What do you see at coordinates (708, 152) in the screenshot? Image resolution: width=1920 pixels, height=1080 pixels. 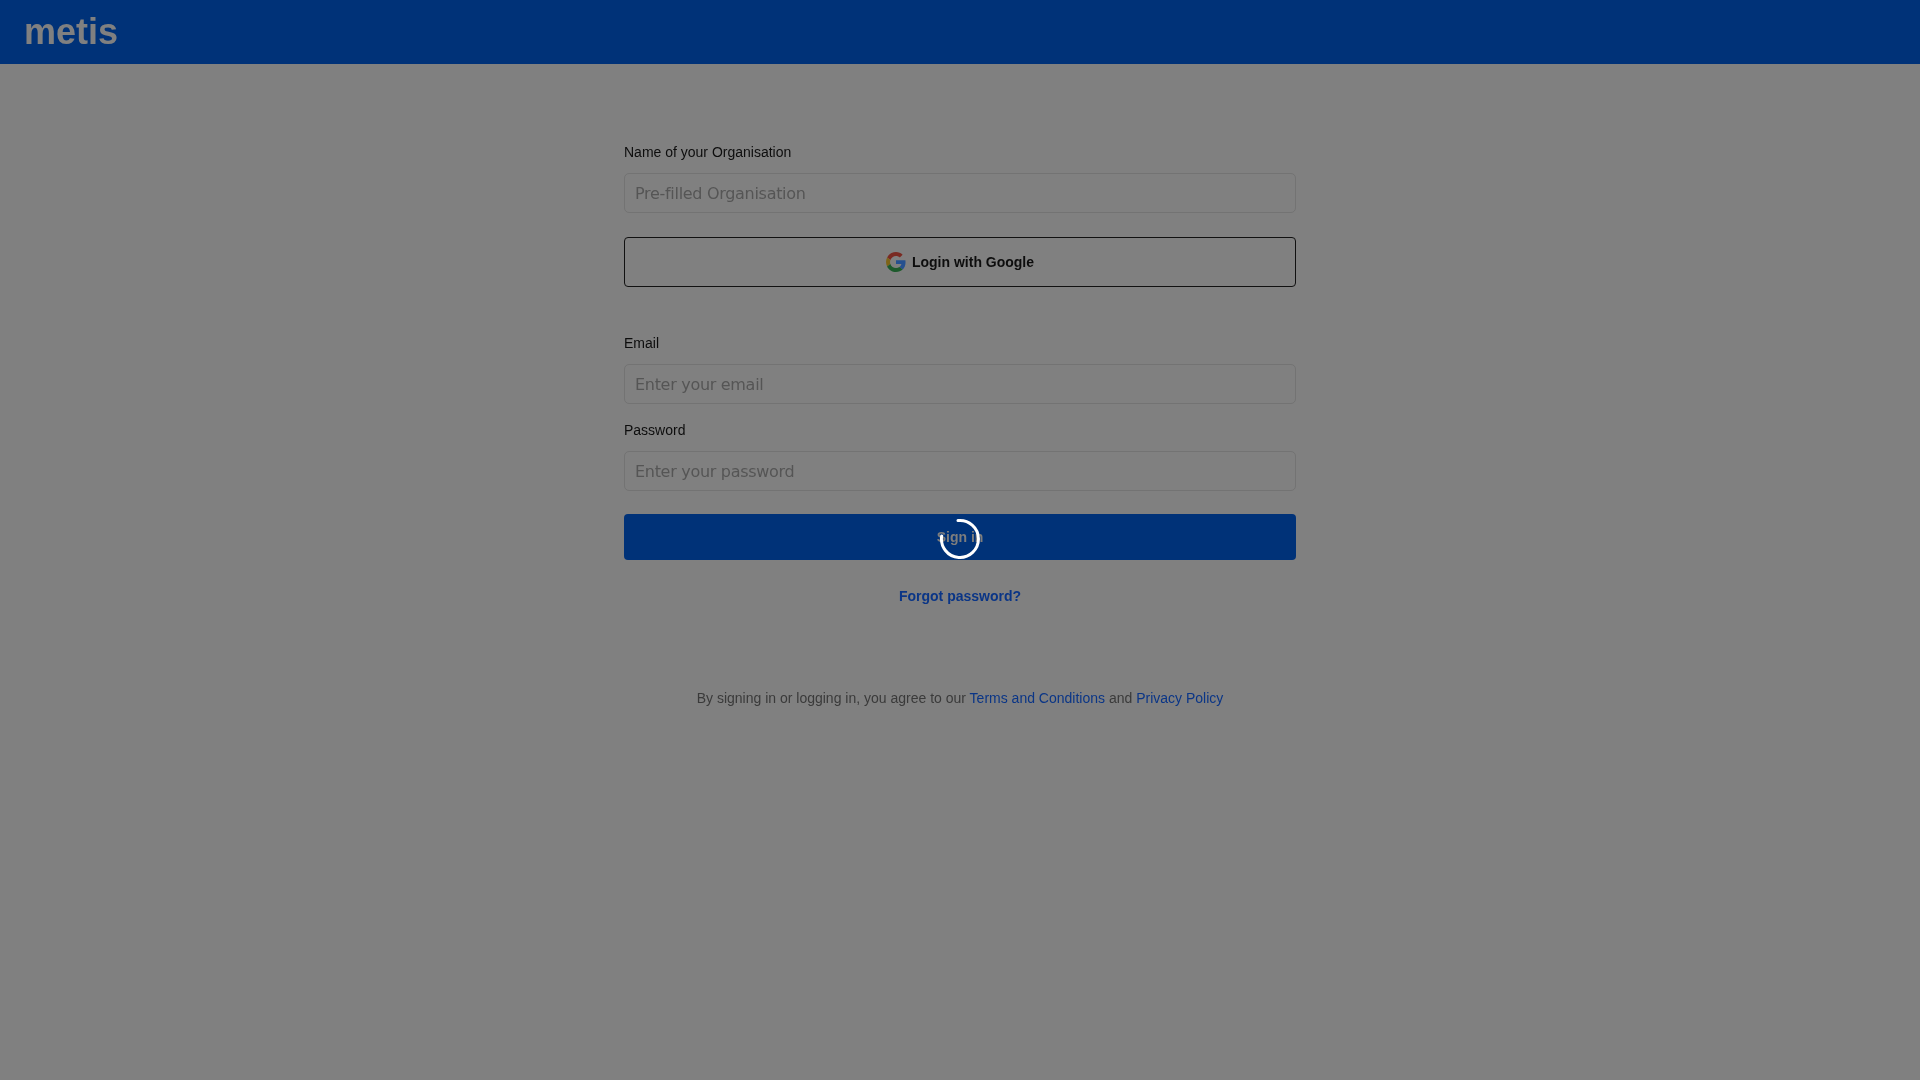 I see `field-label: Name of your Organisation` at bounding box center [708, 152].